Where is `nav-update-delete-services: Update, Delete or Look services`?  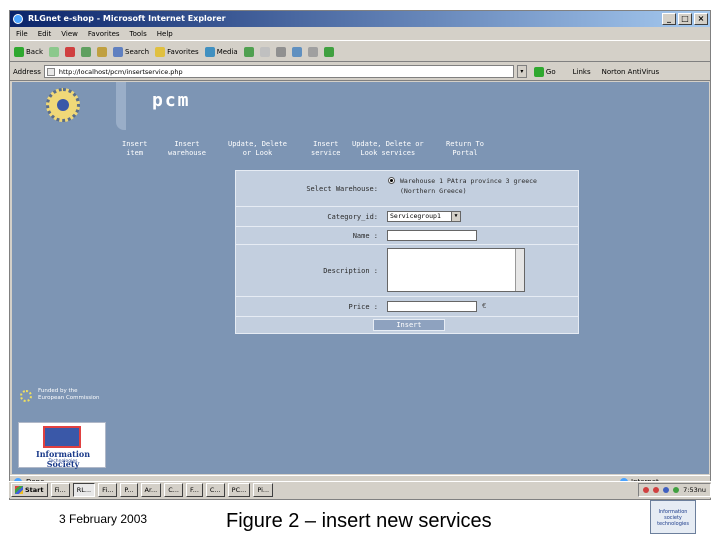 nav-update-delete-services: Update, Delete or Look services is located at coordinates (388, 149).